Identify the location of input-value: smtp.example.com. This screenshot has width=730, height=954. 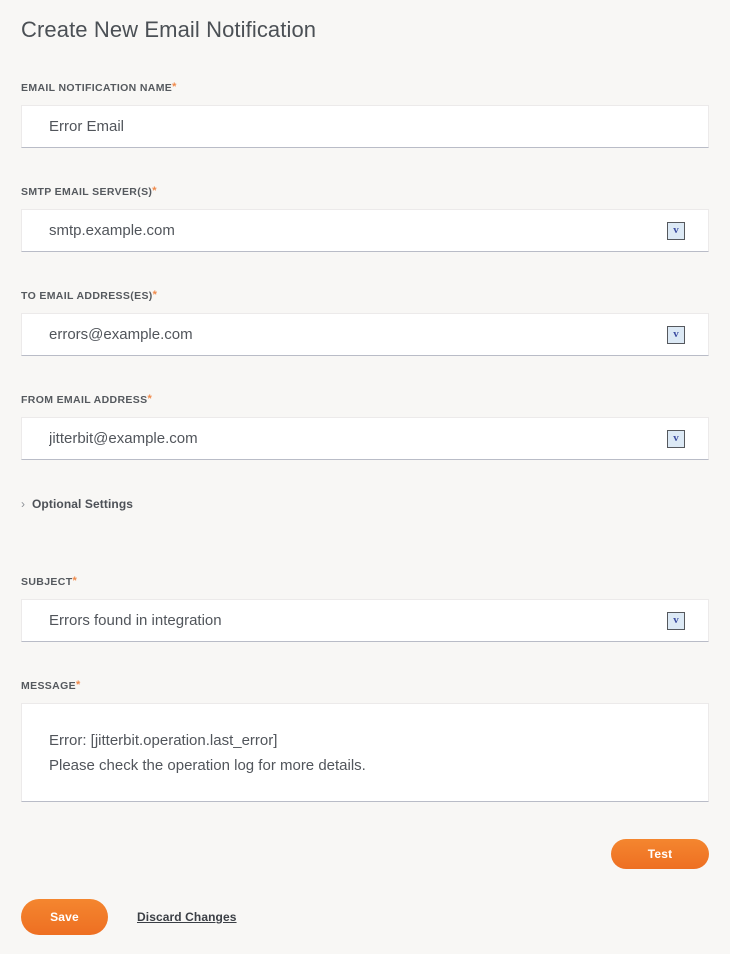
(112, 230).